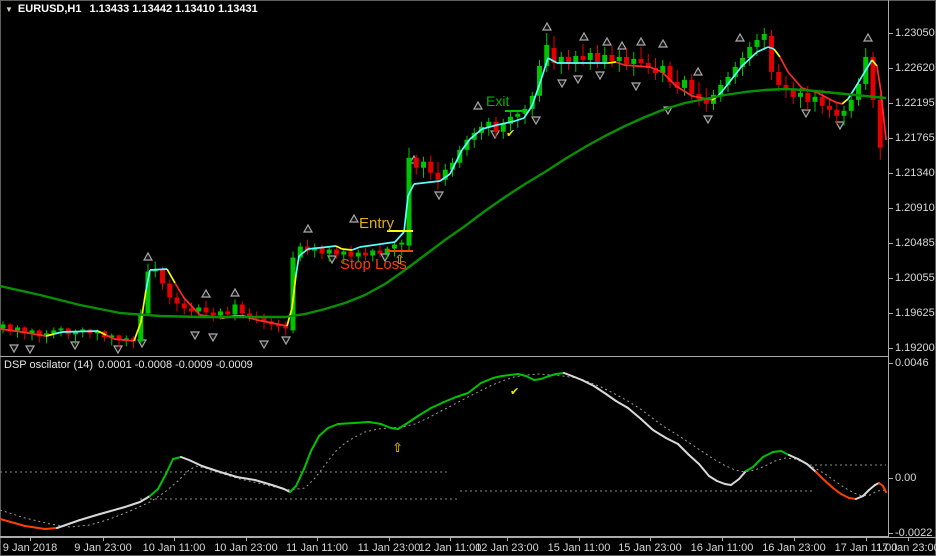 This screenshot has height=556, width=936. I want to click on indicator-name-label: DSP oscilator (14), so click(49, 365).